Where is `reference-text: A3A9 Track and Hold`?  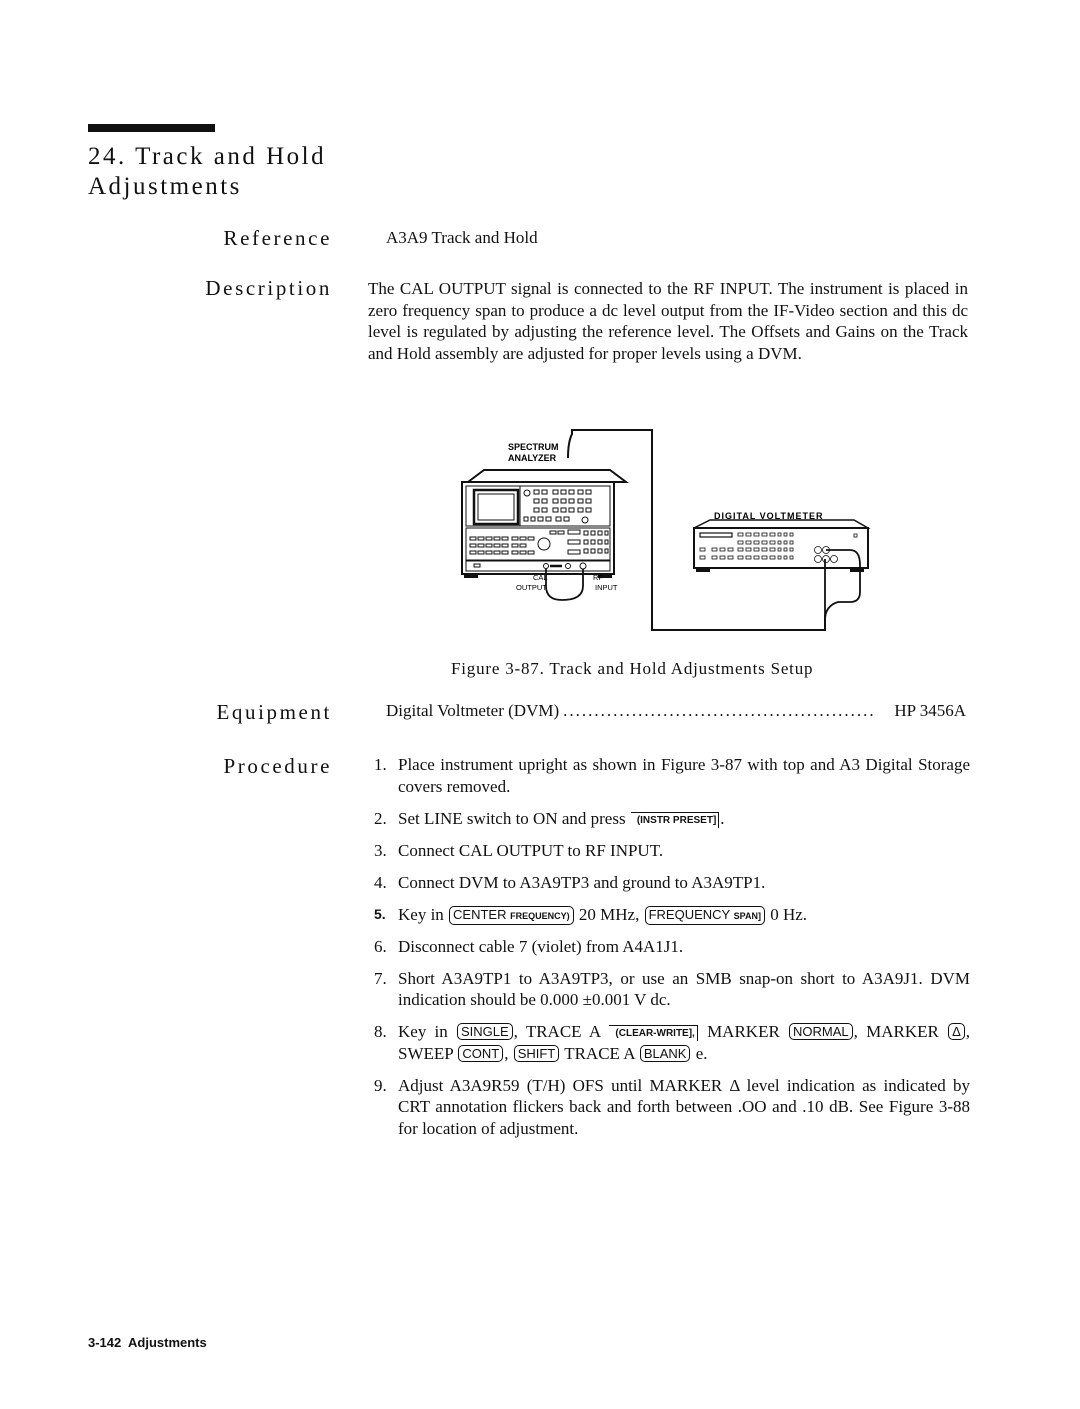
reference-text: A3A9 Track and Hold is located at coordinates (462, 237).